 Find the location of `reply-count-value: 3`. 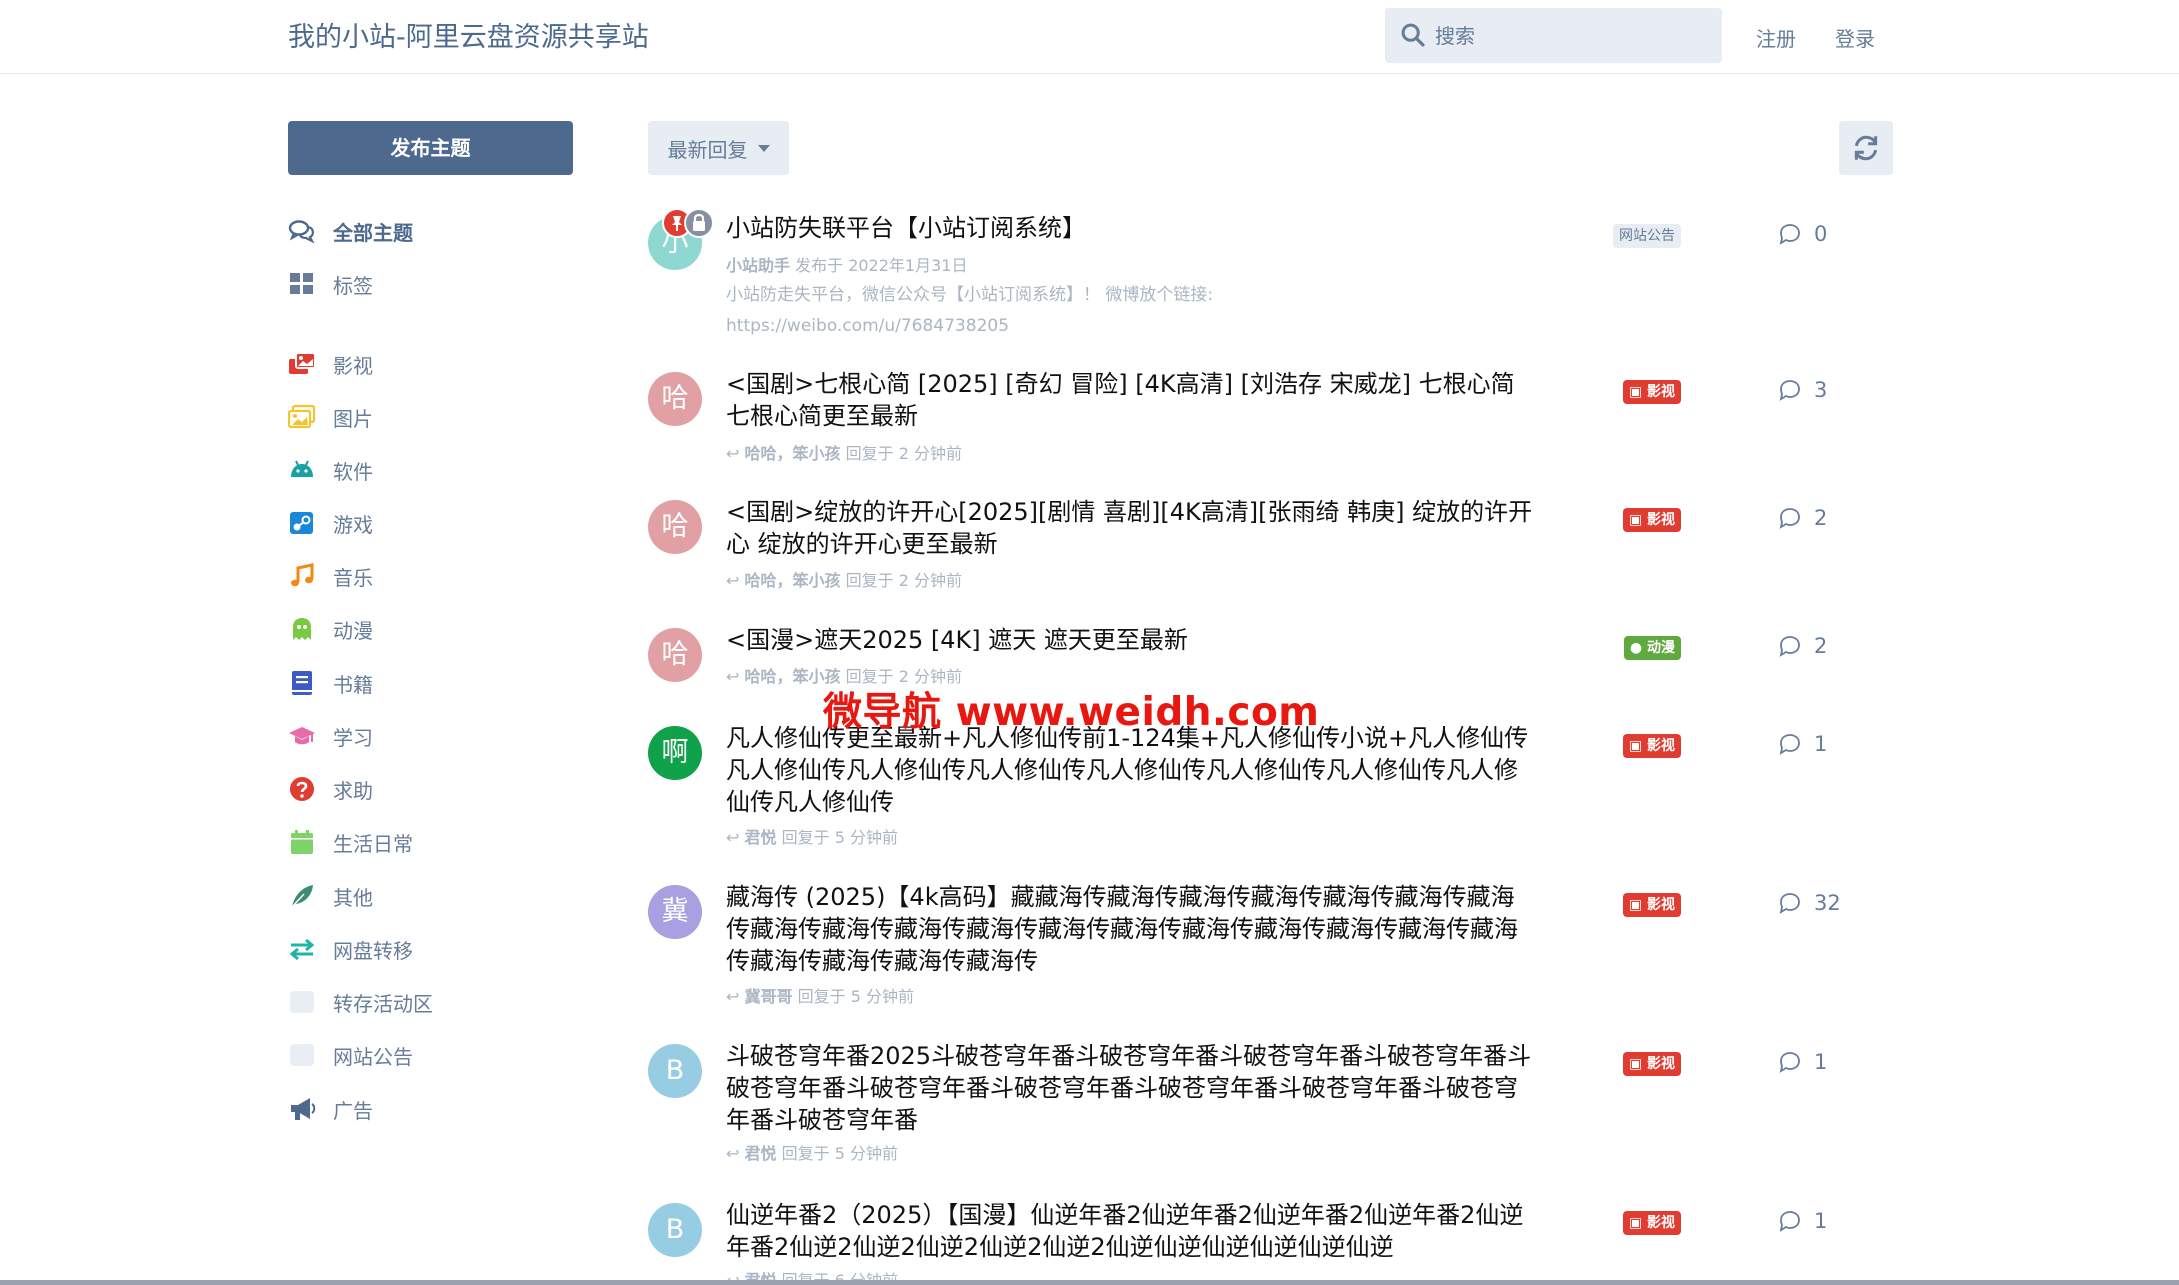

reply-count-value: 3 is located at coordinates (1821, 390).